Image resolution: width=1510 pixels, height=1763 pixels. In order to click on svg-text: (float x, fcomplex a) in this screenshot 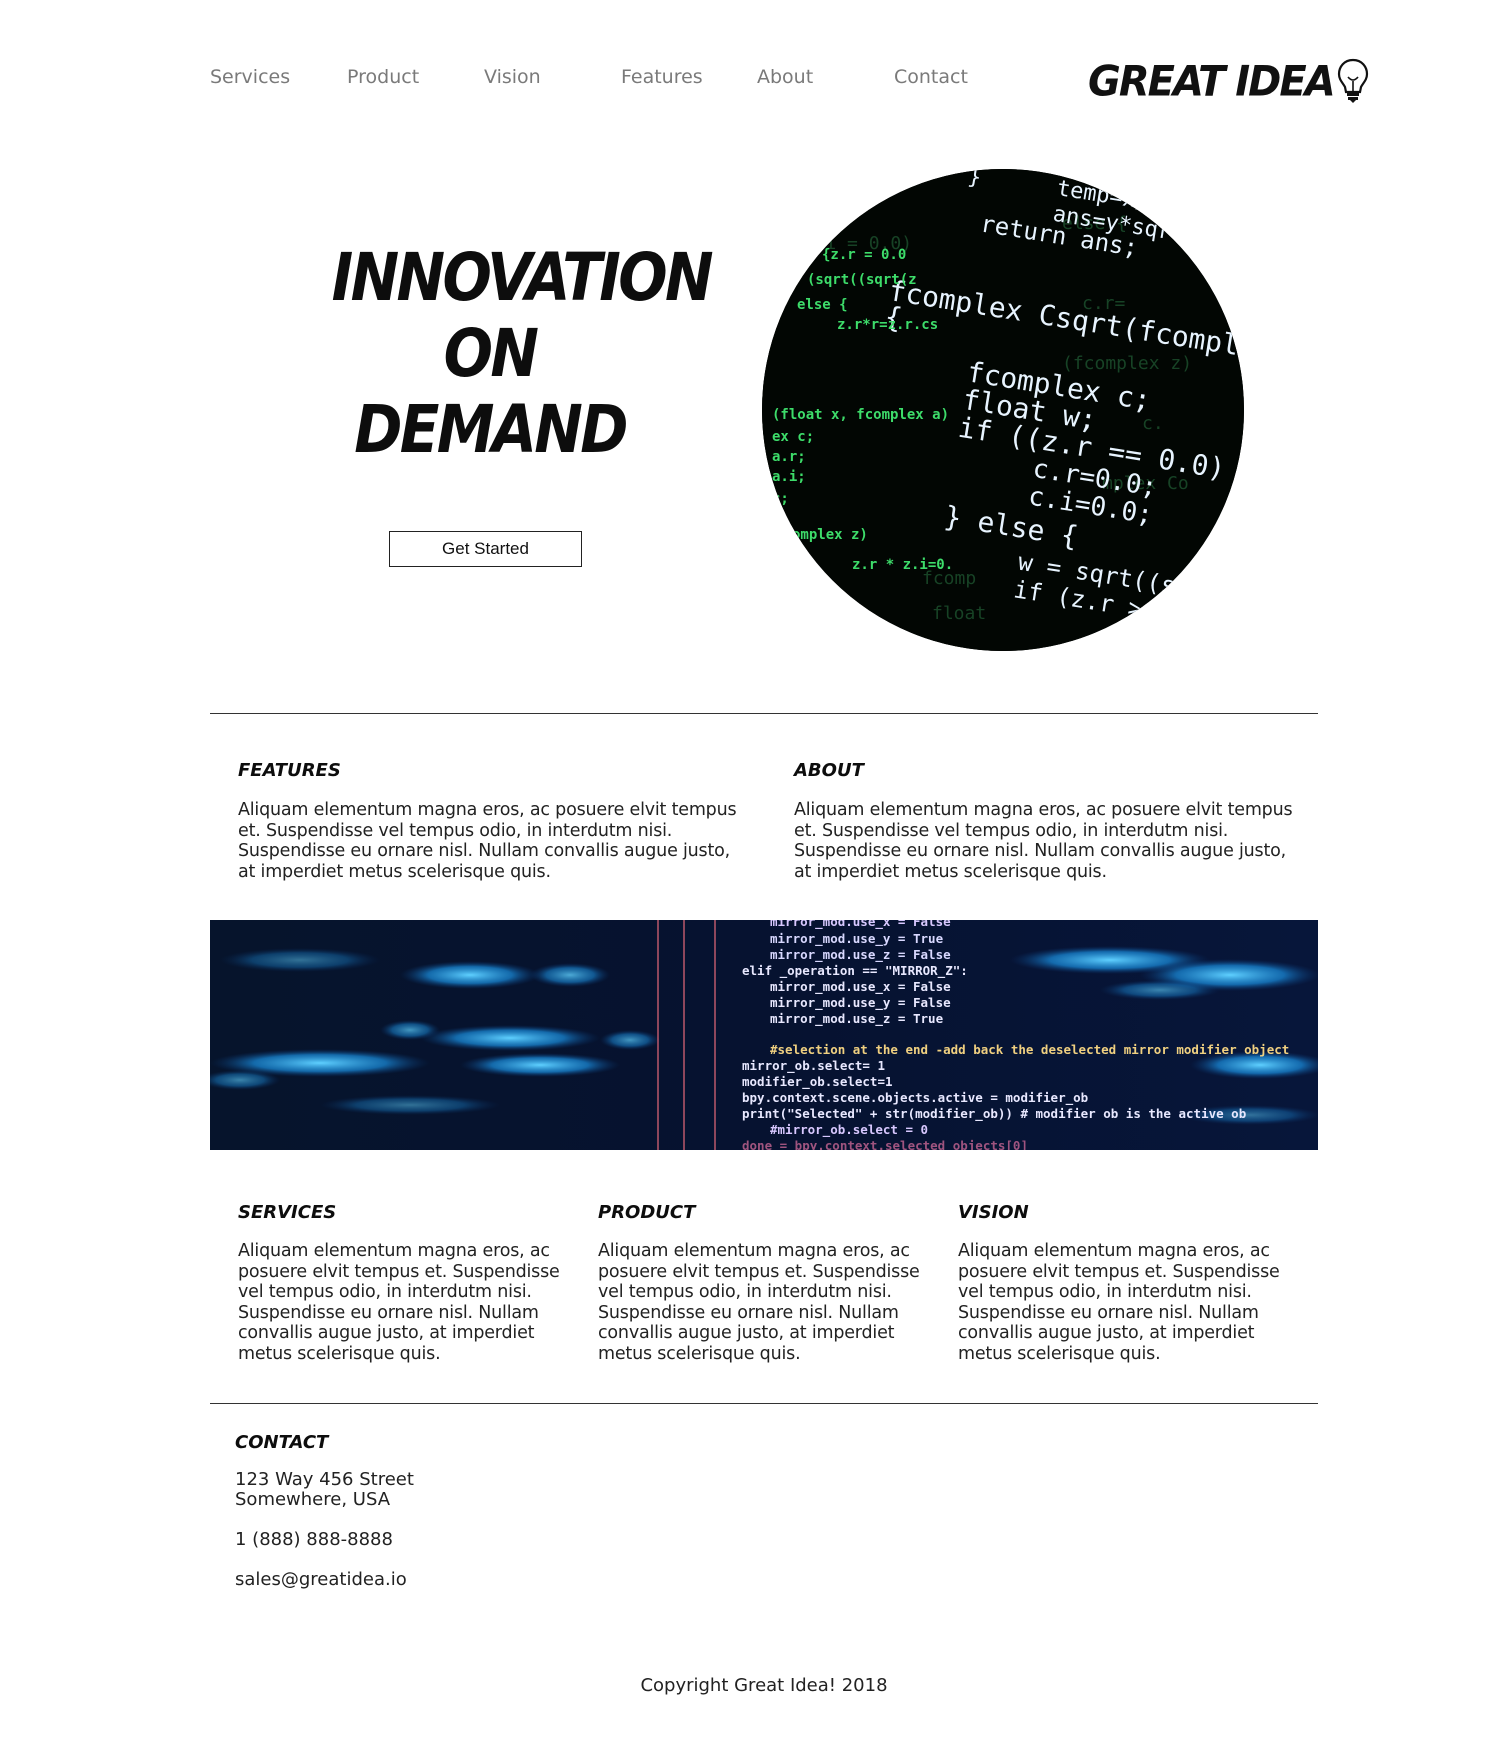, I will do `click(860, 415)`.